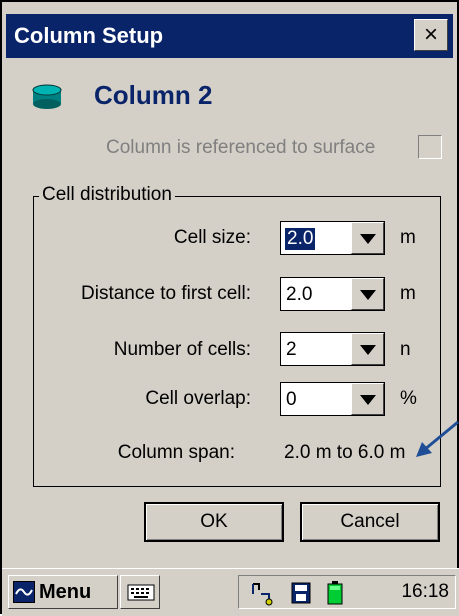 The width and height of the screenshot is (459, 616). I want to click on keyboard-icon, so click(141, 592).